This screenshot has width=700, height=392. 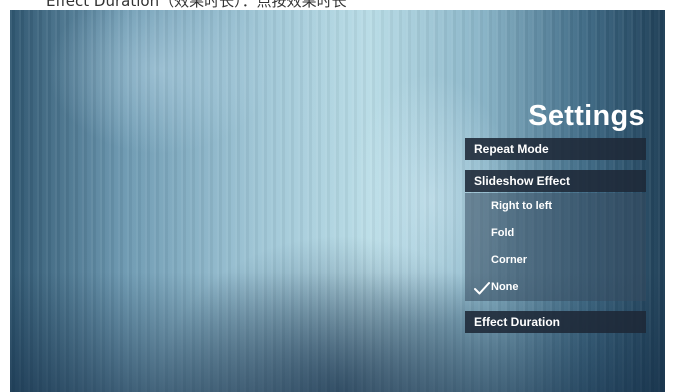 What do you see at coordinates (586, 116) in the screenshot?
I see `page-title: Settings` at bounding box center [586, 116].